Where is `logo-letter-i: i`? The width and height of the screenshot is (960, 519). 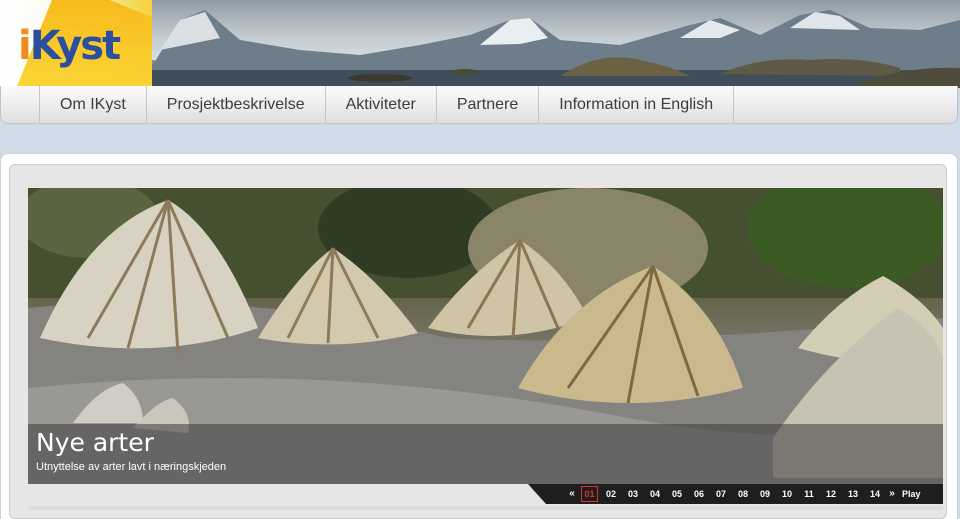
logo-letter-i: i is located at coordinates (25, 46).